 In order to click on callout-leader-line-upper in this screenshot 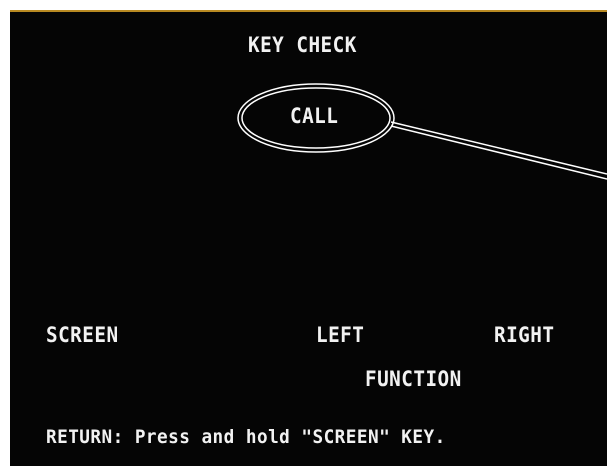, I will do `click(498, 148)`.